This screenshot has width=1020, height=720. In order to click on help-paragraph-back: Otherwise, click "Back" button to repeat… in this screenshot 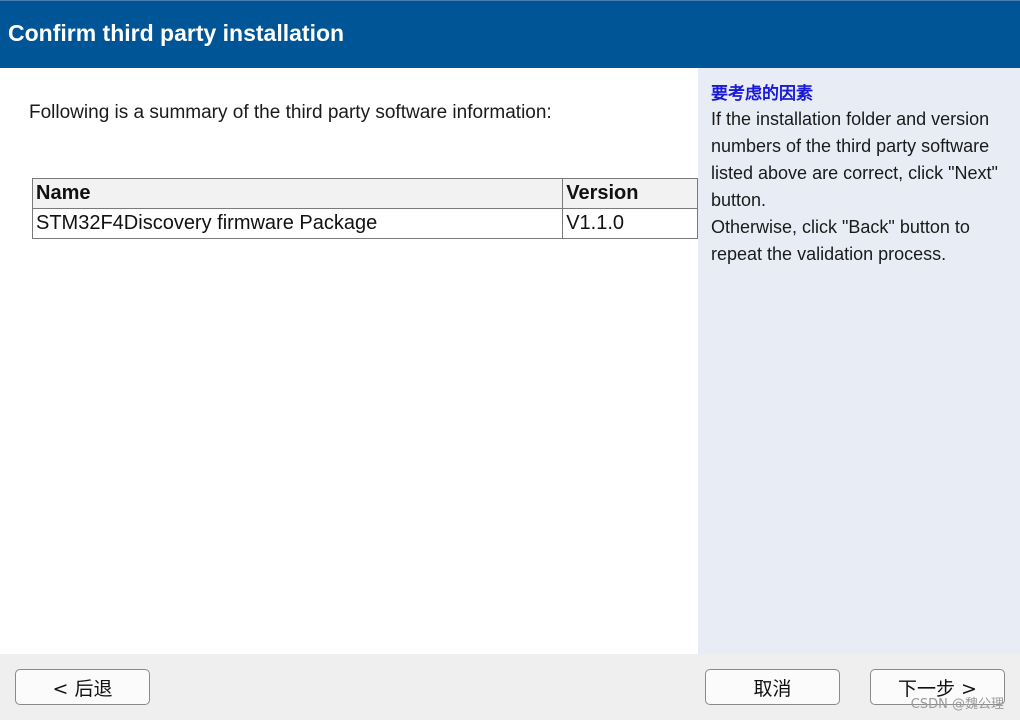, I will do `click(840, 240)`.